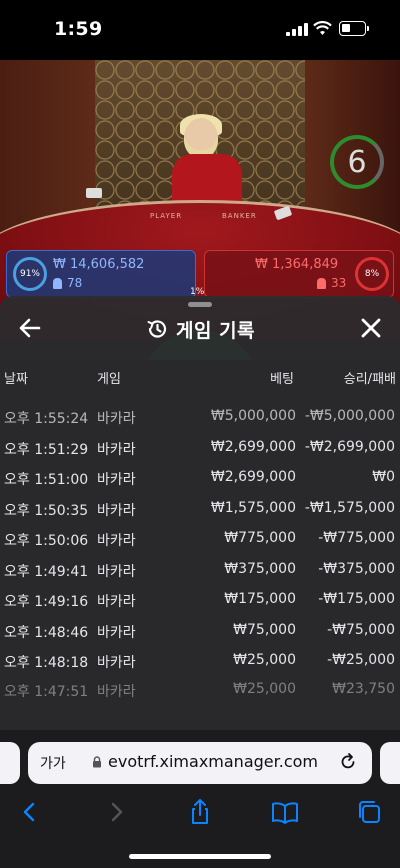  I want to click on history-row: 오후 1:55:24 바카라 ₩5,000,000 -₩5,000,000, so click(200, 417).